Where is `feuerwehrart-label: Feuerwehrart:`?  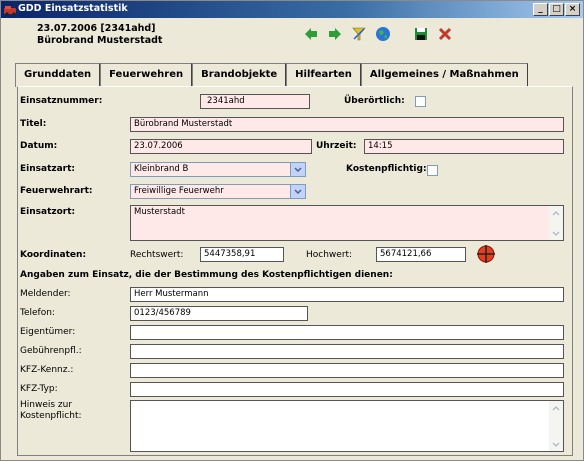 feuerwehrart-label: Feuerwehrart: is located at coordinates (56, 191).